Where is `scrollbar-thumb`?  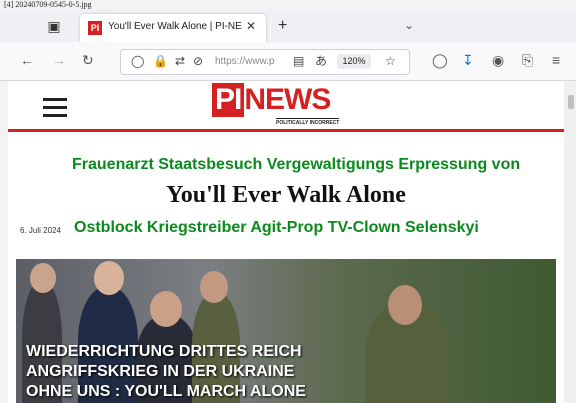 scrollbar-thumb is located at coordinates (571, 102).